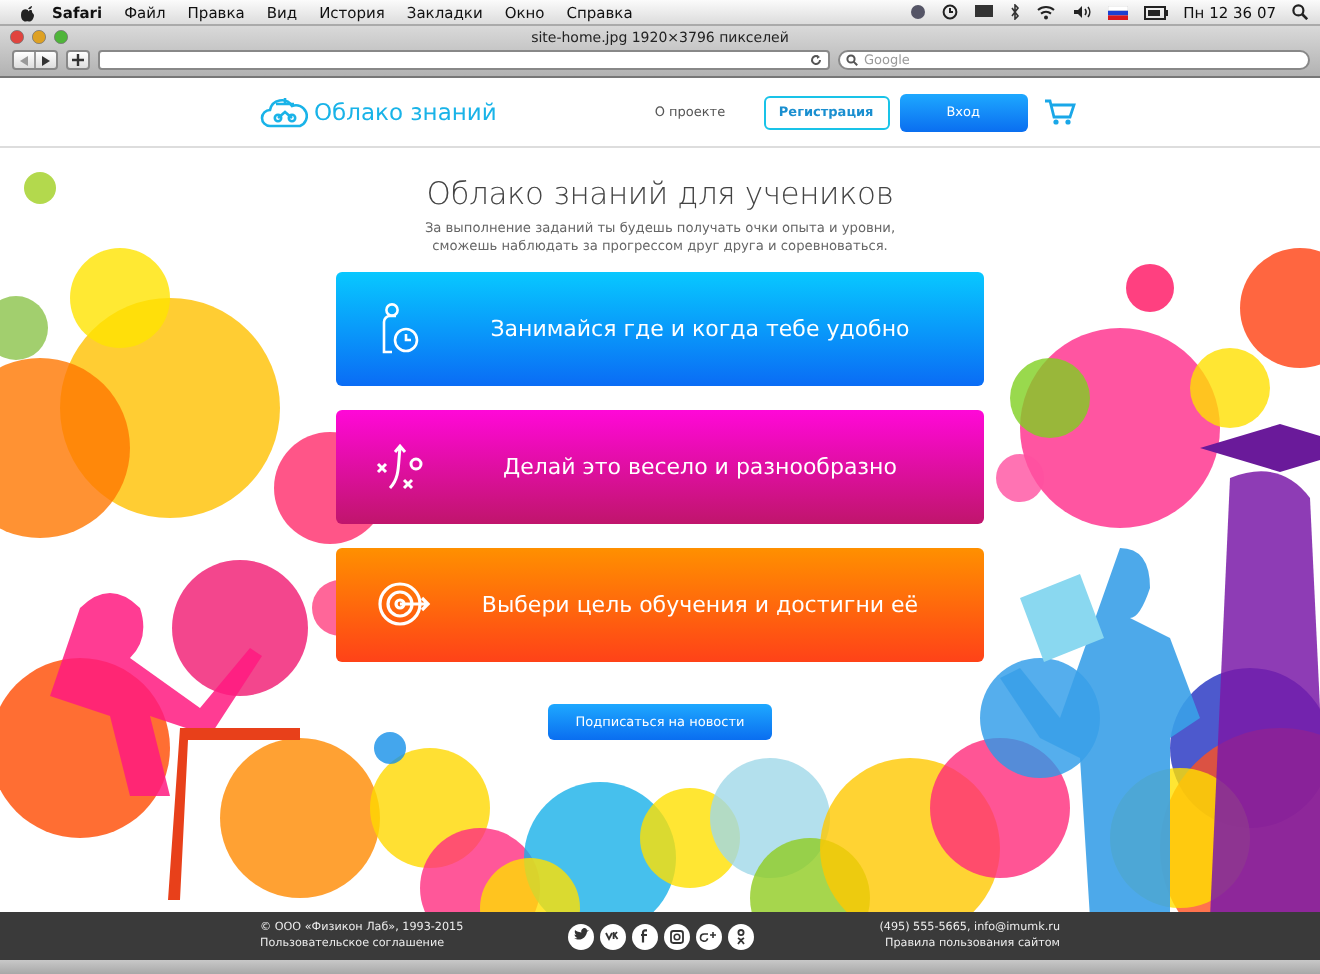 The width and height of the screenshot is (1320, 974). What do you see at coordinates (676, 936) in the screenshot?
I see `camera-icon` at bounding box center [676, 936].